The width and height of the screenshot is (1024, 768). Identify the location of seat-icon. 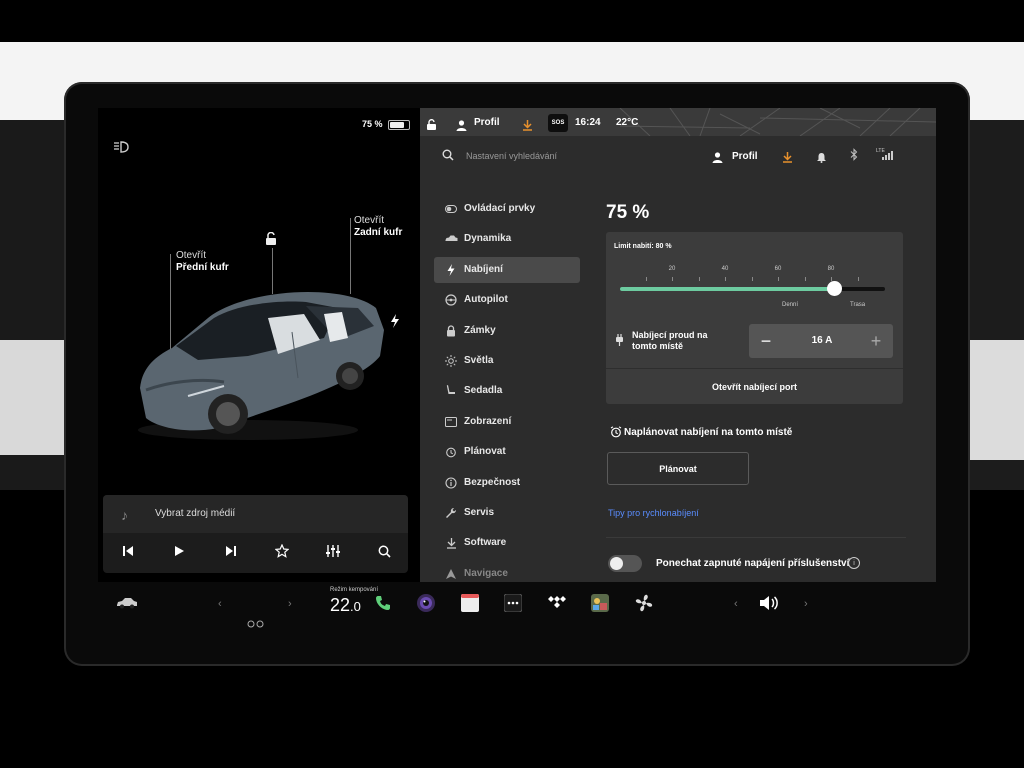
(451, 391).